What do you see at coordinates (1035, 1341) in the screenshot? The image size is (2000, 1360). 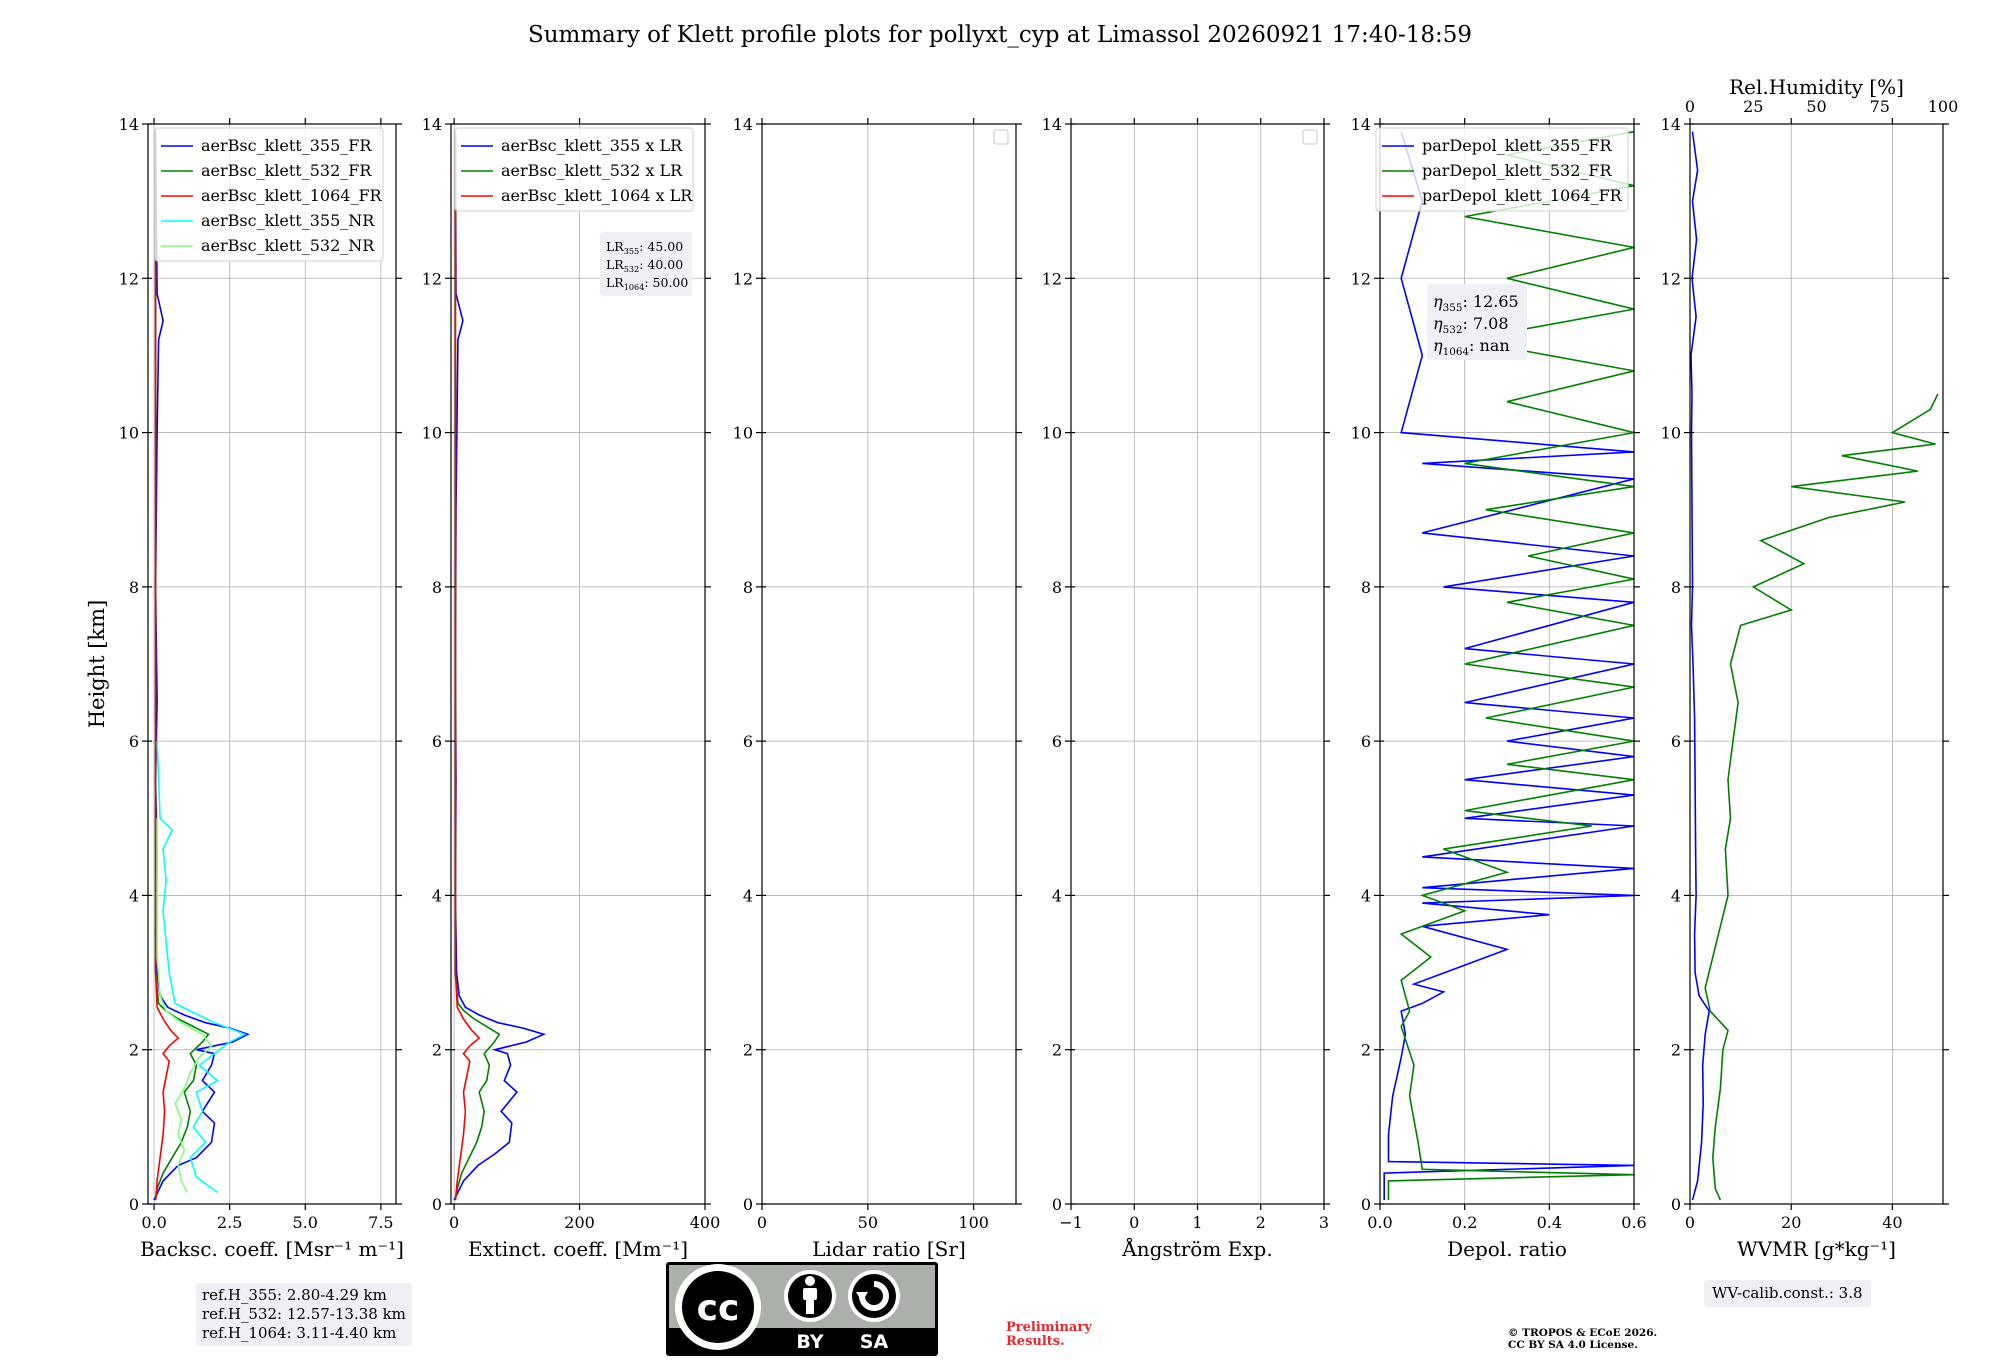 I see `preliminary-line-2: Results.` at bounding box center [1035, 1341].